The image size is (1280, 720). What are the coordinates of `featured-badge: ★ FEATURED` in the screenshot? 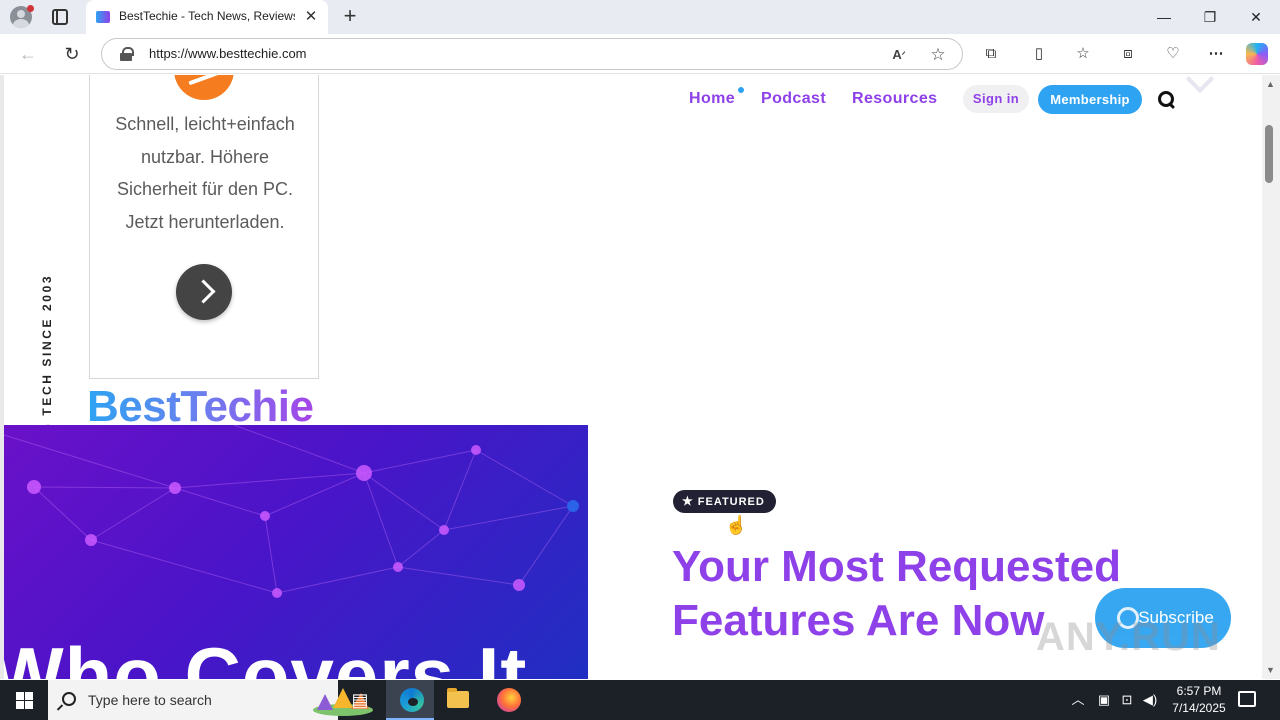 It's located at (724, 501).